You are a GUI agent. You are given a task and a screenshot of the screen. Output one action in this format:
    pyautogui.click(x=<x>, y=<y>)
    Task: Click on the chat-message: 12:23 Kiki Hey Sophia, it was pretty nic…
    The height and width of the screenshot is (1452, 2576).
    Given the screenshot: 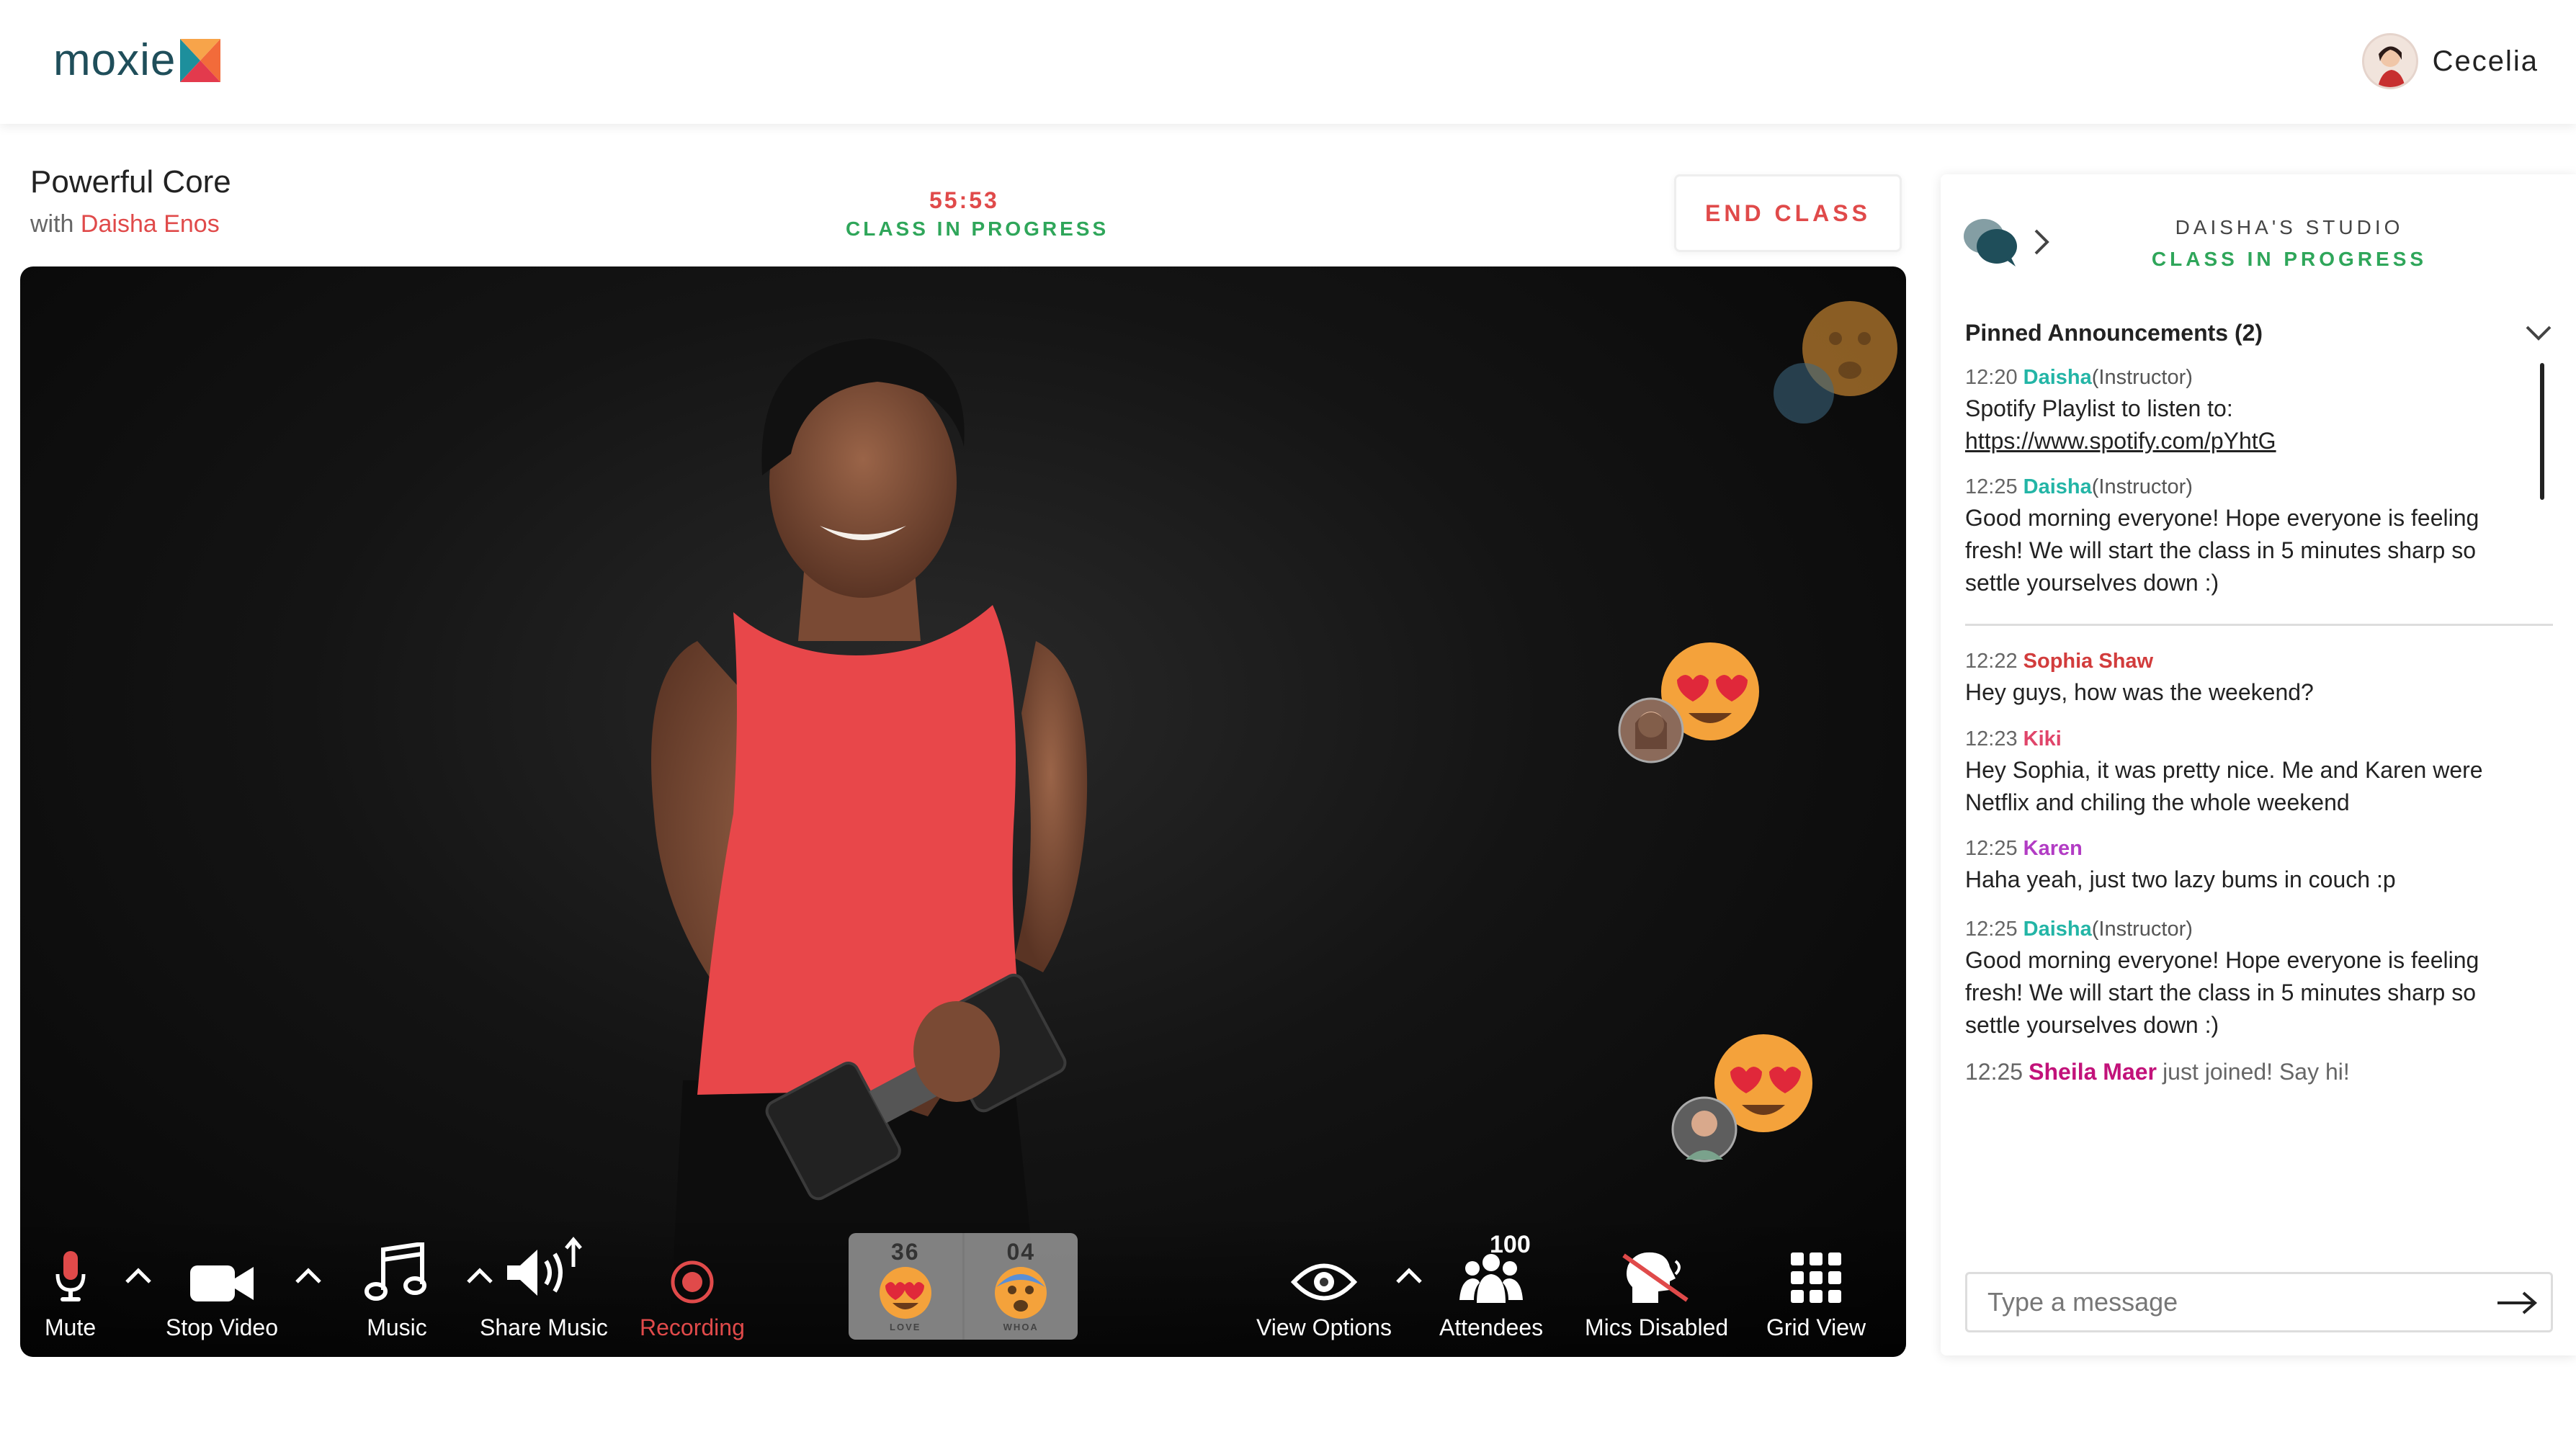 What is the action you would take?
    pyautogui.click(x=2246, y=773)
    